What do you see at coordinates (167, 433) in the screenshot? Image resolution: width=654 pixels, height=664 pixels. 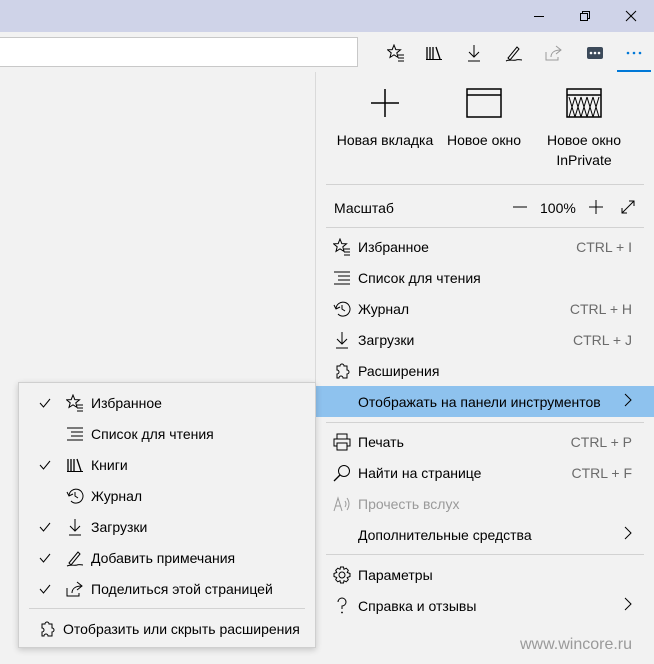 I see `submenu-item-reading-list: Список для чтения` at bounding box center [167, 433].